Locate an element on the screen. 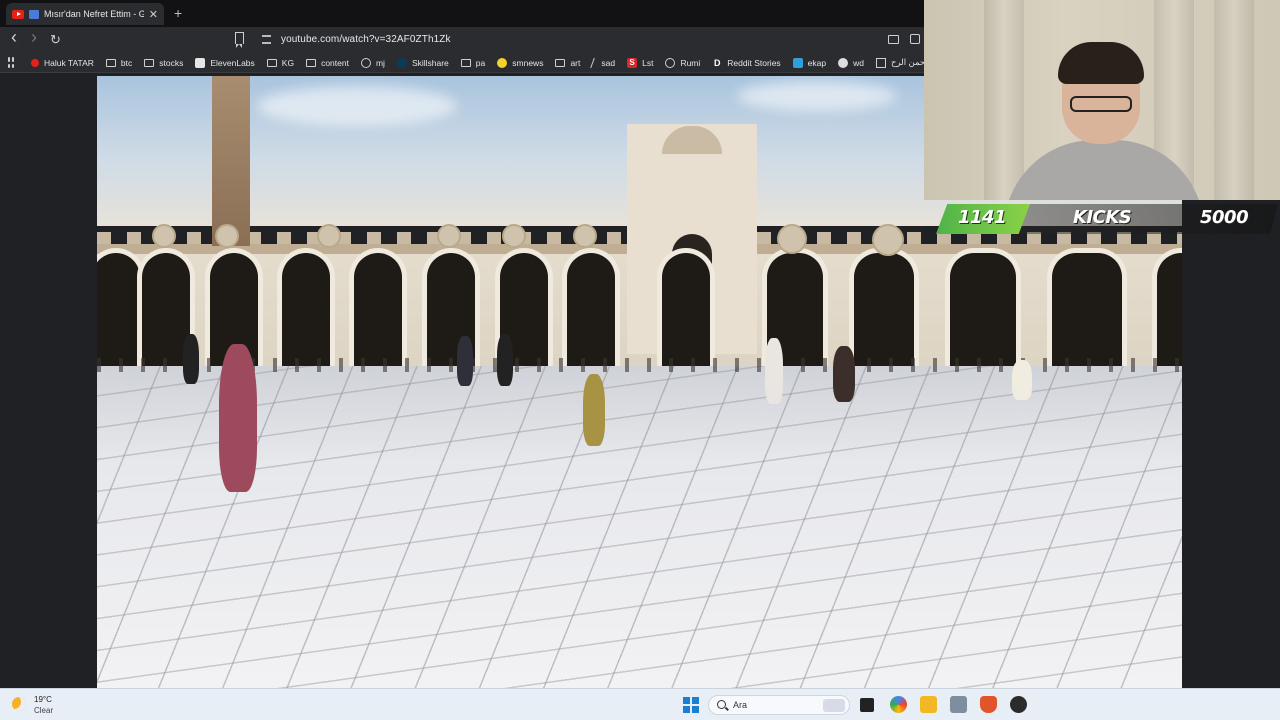 Image resolution: width=1280 pixels, height=720 pixels. streamer-glasses is located at coordinates (1101, 104).